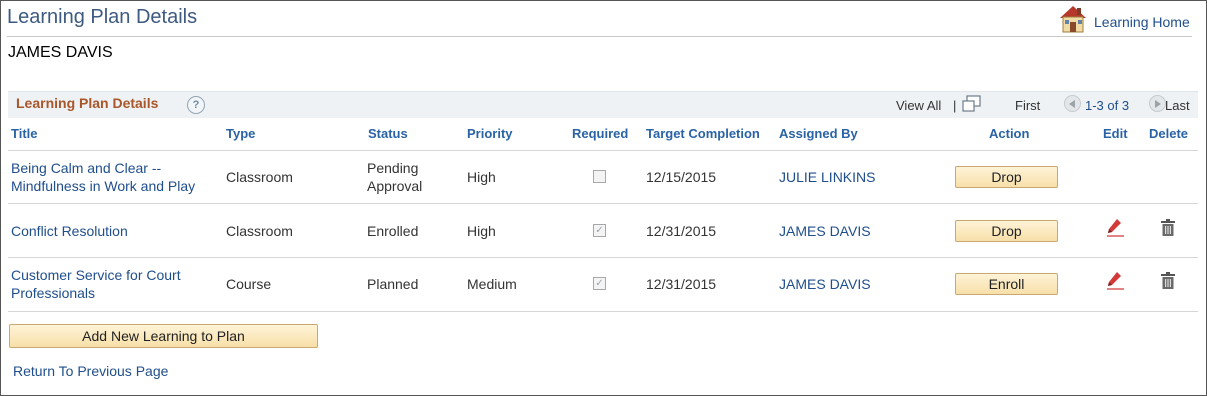 Image resolution: width=1207 pixels, height=396 pixels. What do you see at coordinates (681, 177) in the screenshot?
I see `target-completion-date: 12/15/2015` at bounding box center [681, 177].